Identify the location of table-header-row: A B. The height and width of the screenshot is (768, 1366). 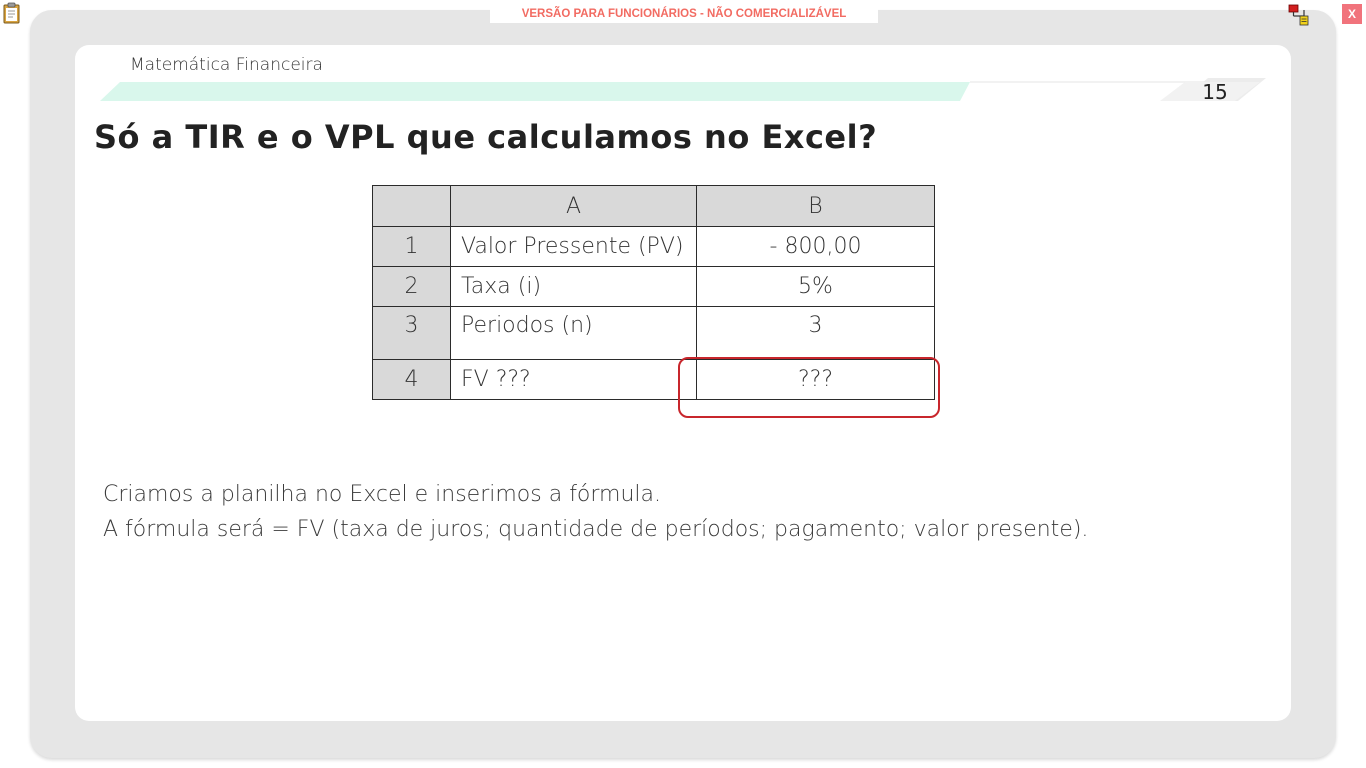
(653, 206).